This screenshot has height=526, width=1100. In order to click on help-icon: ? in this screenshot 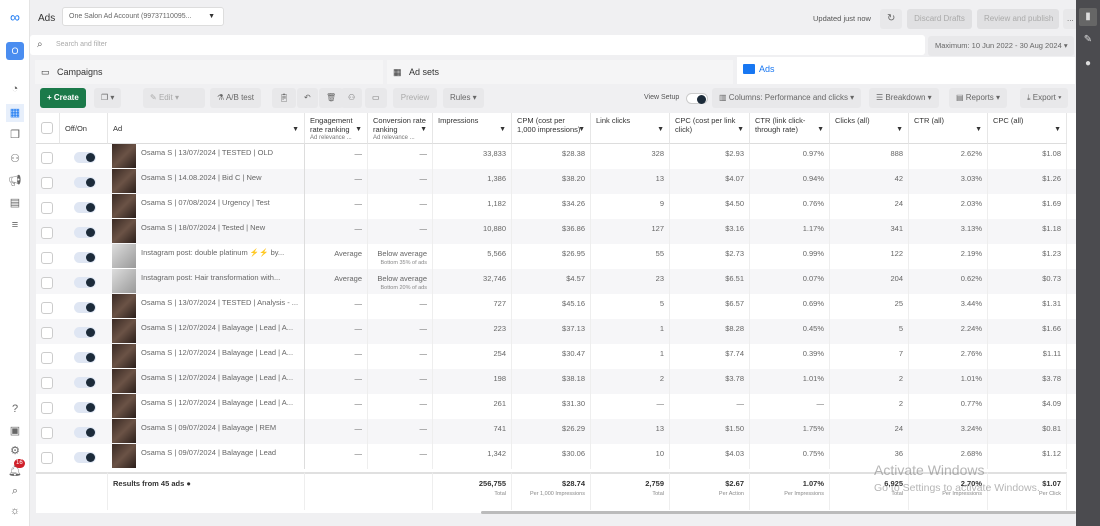, I will do `click(15, 409)`.